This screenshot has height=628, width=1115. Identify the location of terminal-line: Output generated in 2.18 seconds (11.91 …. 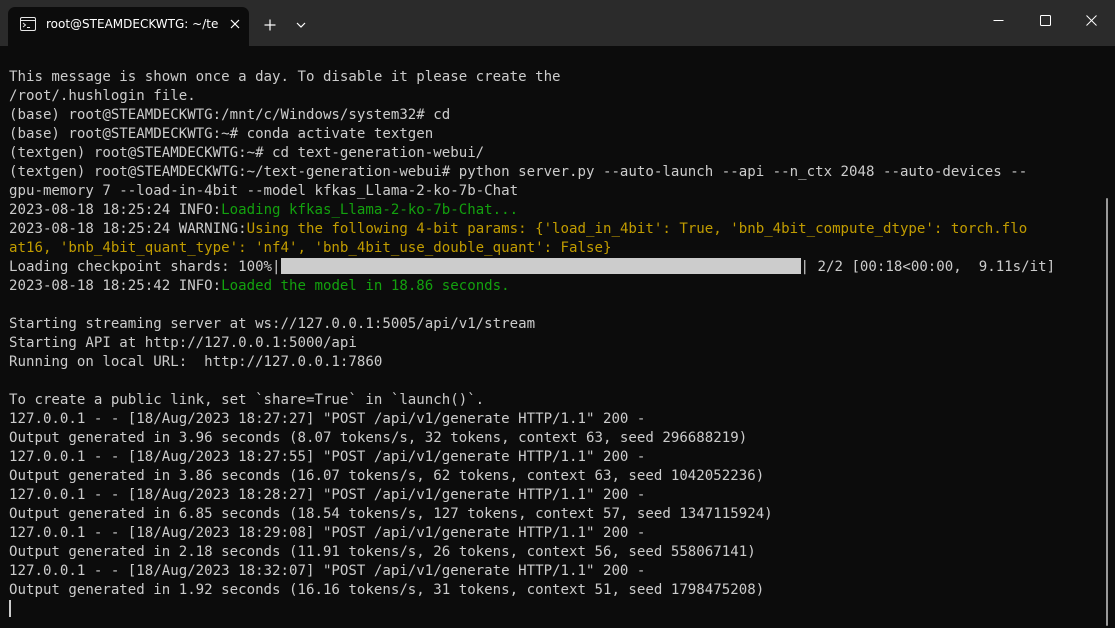
(554, 552).